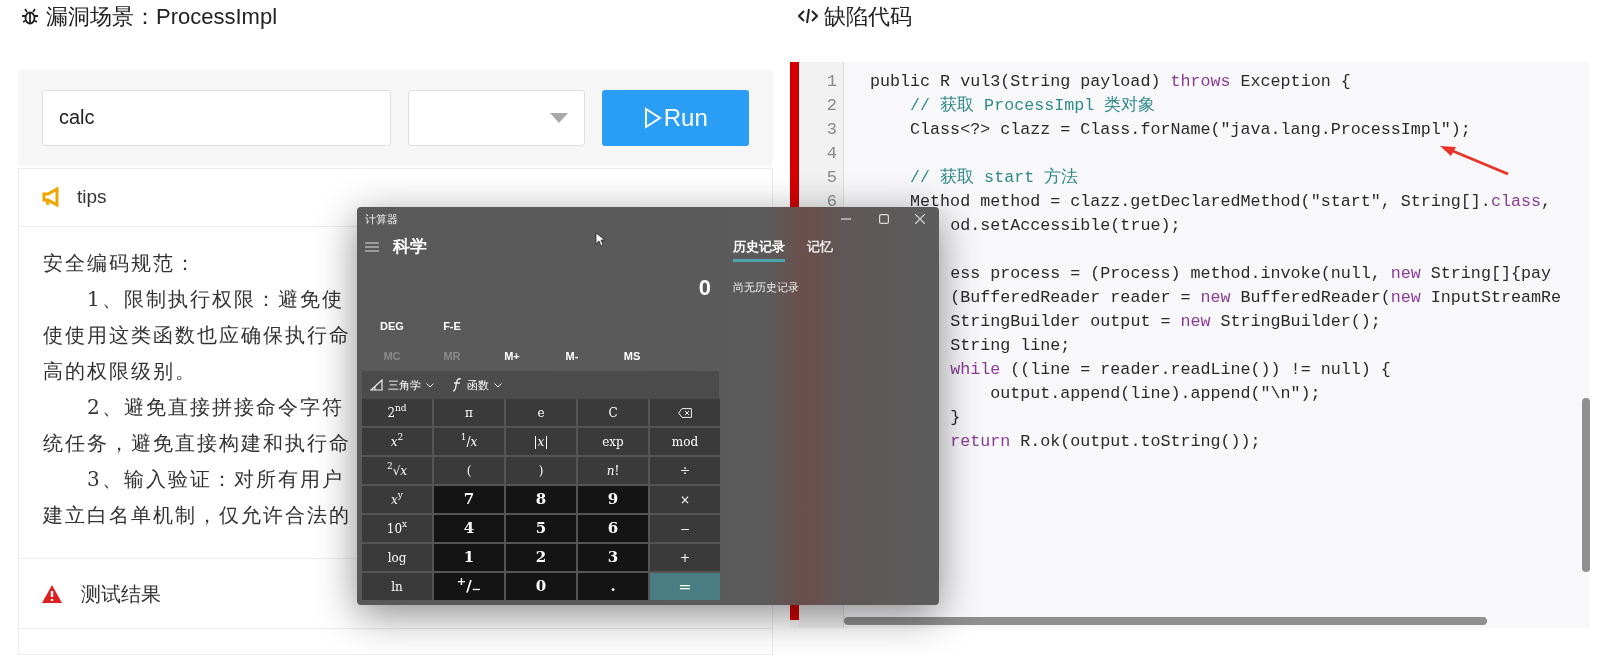 The image size is (1600, 655). What do you see at coordinates (808, 16) in the screenshot?
I see `code-icon` at bounding box center [808, 16].